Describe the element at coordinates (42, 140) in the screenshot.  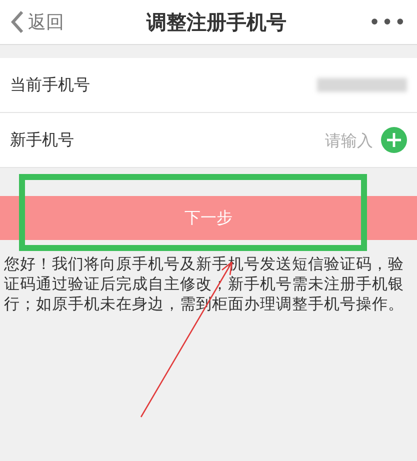
I see `field-label: 新手机号` at that location.